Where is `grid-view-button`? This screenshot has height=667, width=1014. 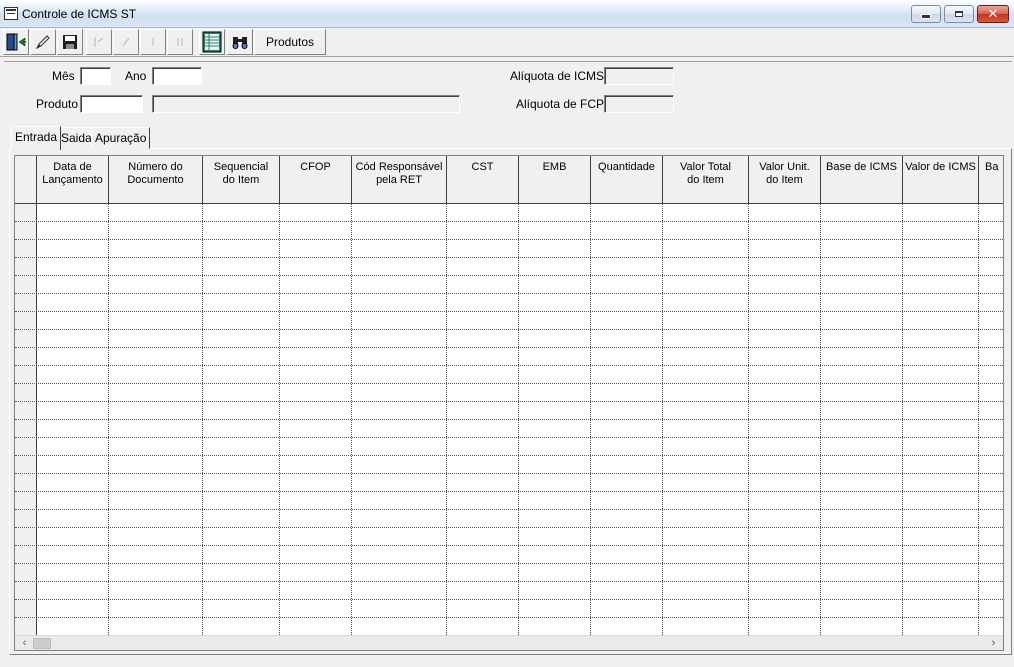
grid-view-button is located at coordinates (212, 42).